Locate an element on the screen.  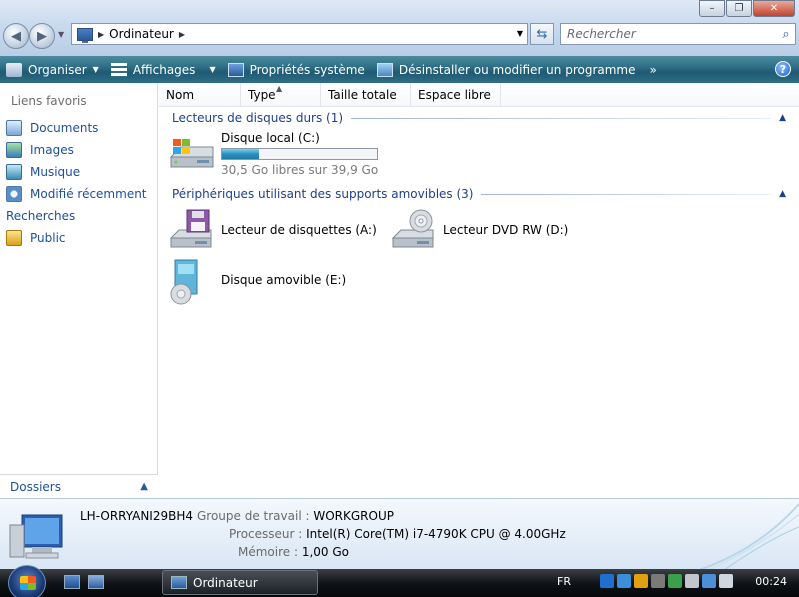
system-properties-button: Propriétés système is located at coordinates (296, 69).